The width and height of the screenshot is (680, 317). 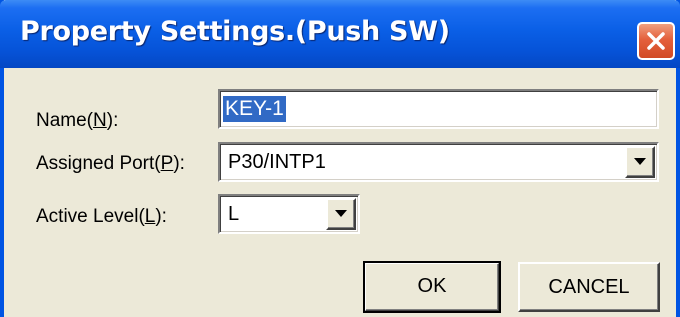 I want to click on active-level-select: L, so click(x=289, y=214).